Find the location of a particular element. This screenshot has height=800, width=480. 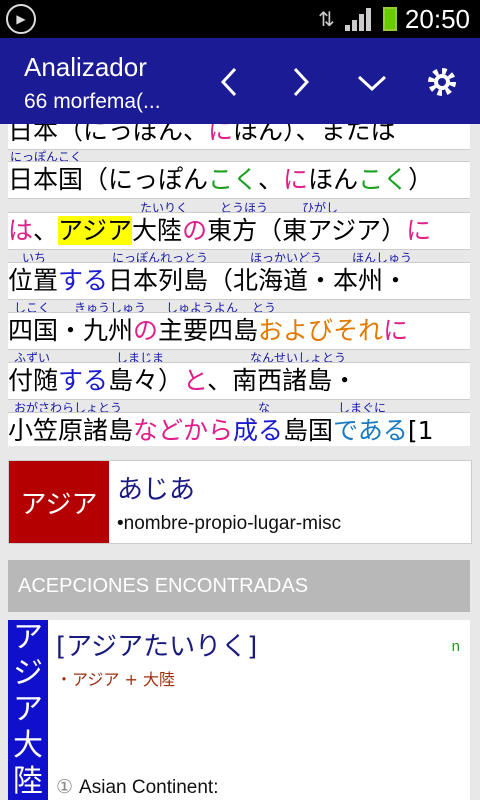

settings-button is located at coordinates (442, 82).